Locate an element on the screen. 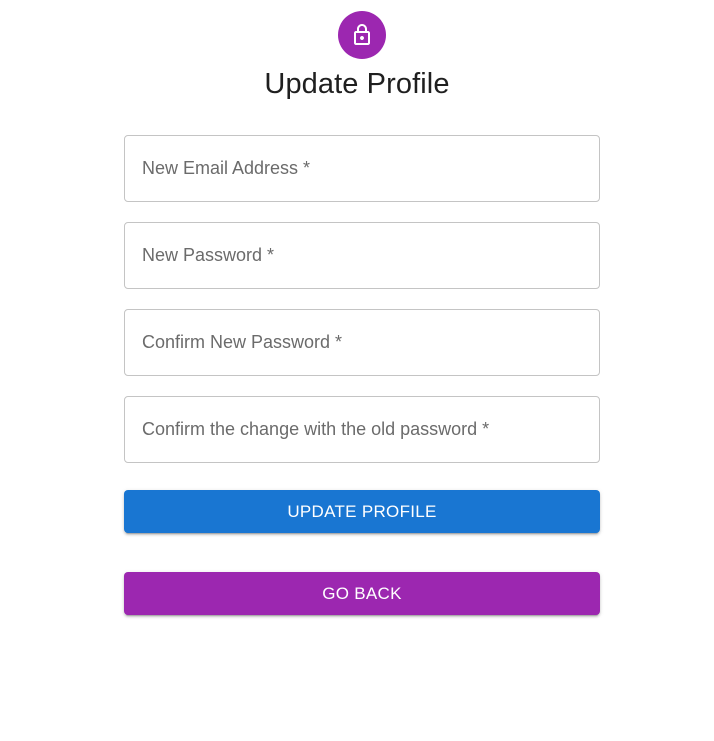 This screenshot has width=714, height=741. new-password-field is located at coordinates (362, 255).